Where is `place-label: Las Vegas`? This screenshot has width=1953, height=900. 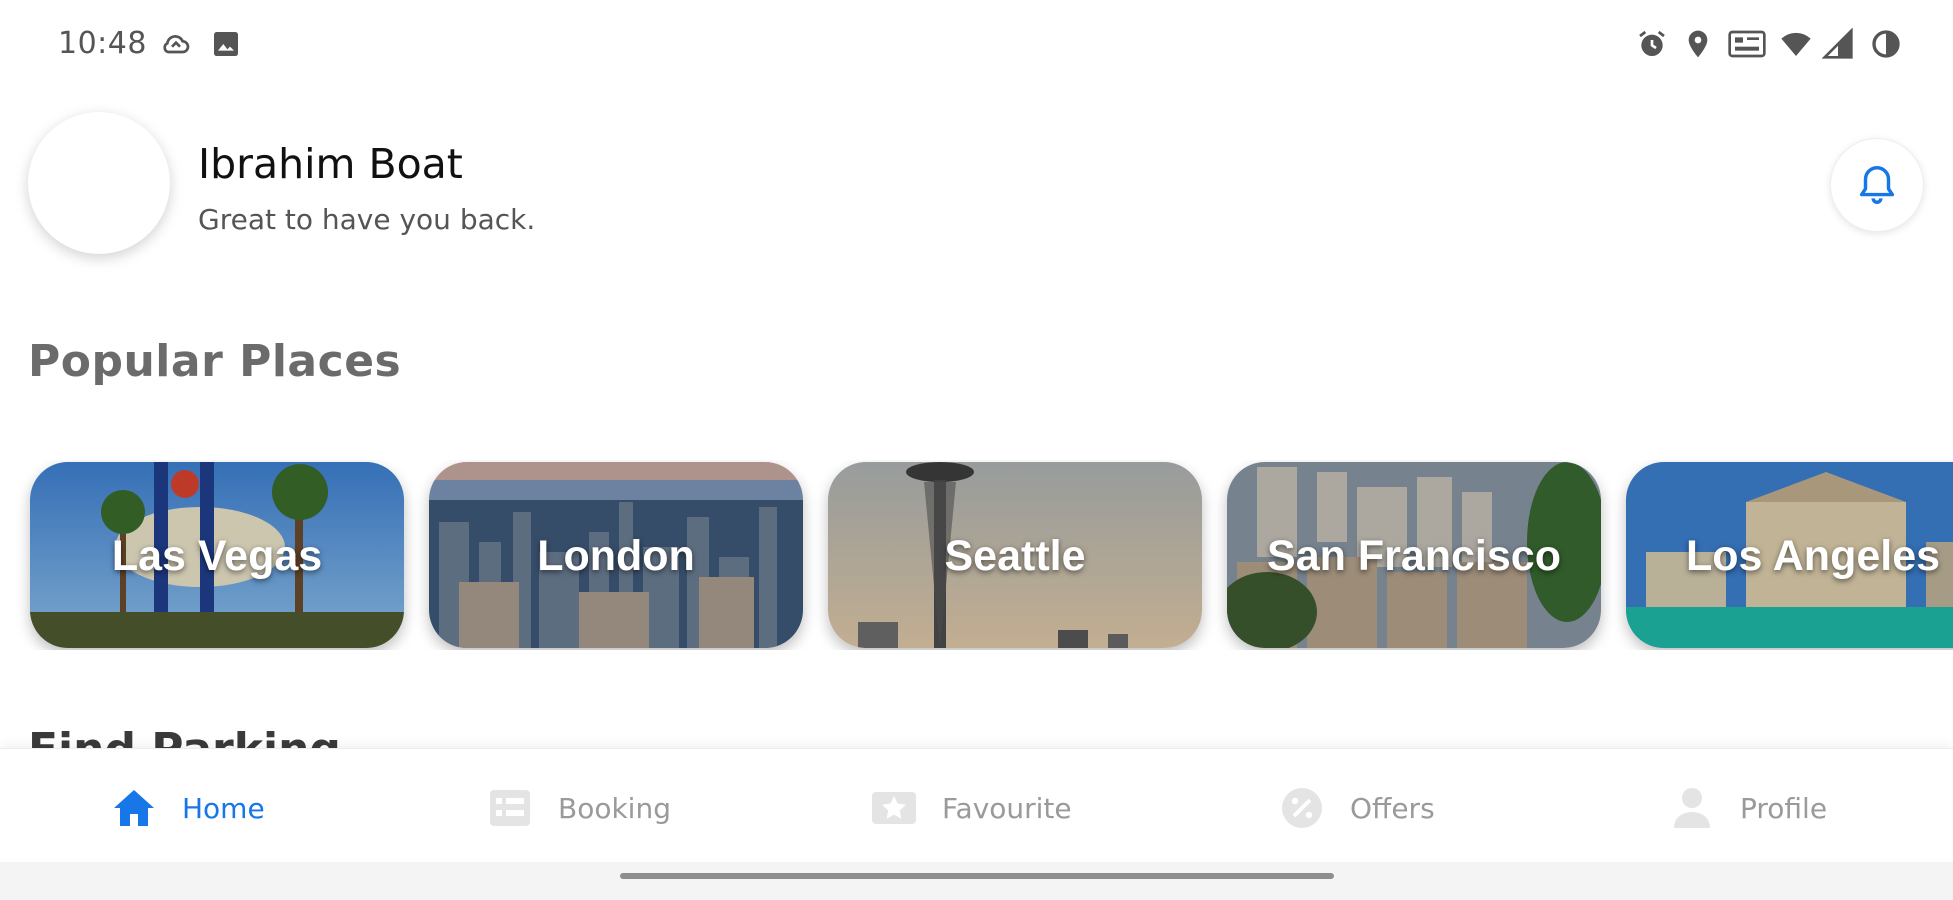
place-label: Las Vegas is located at coordinates (217, 556).